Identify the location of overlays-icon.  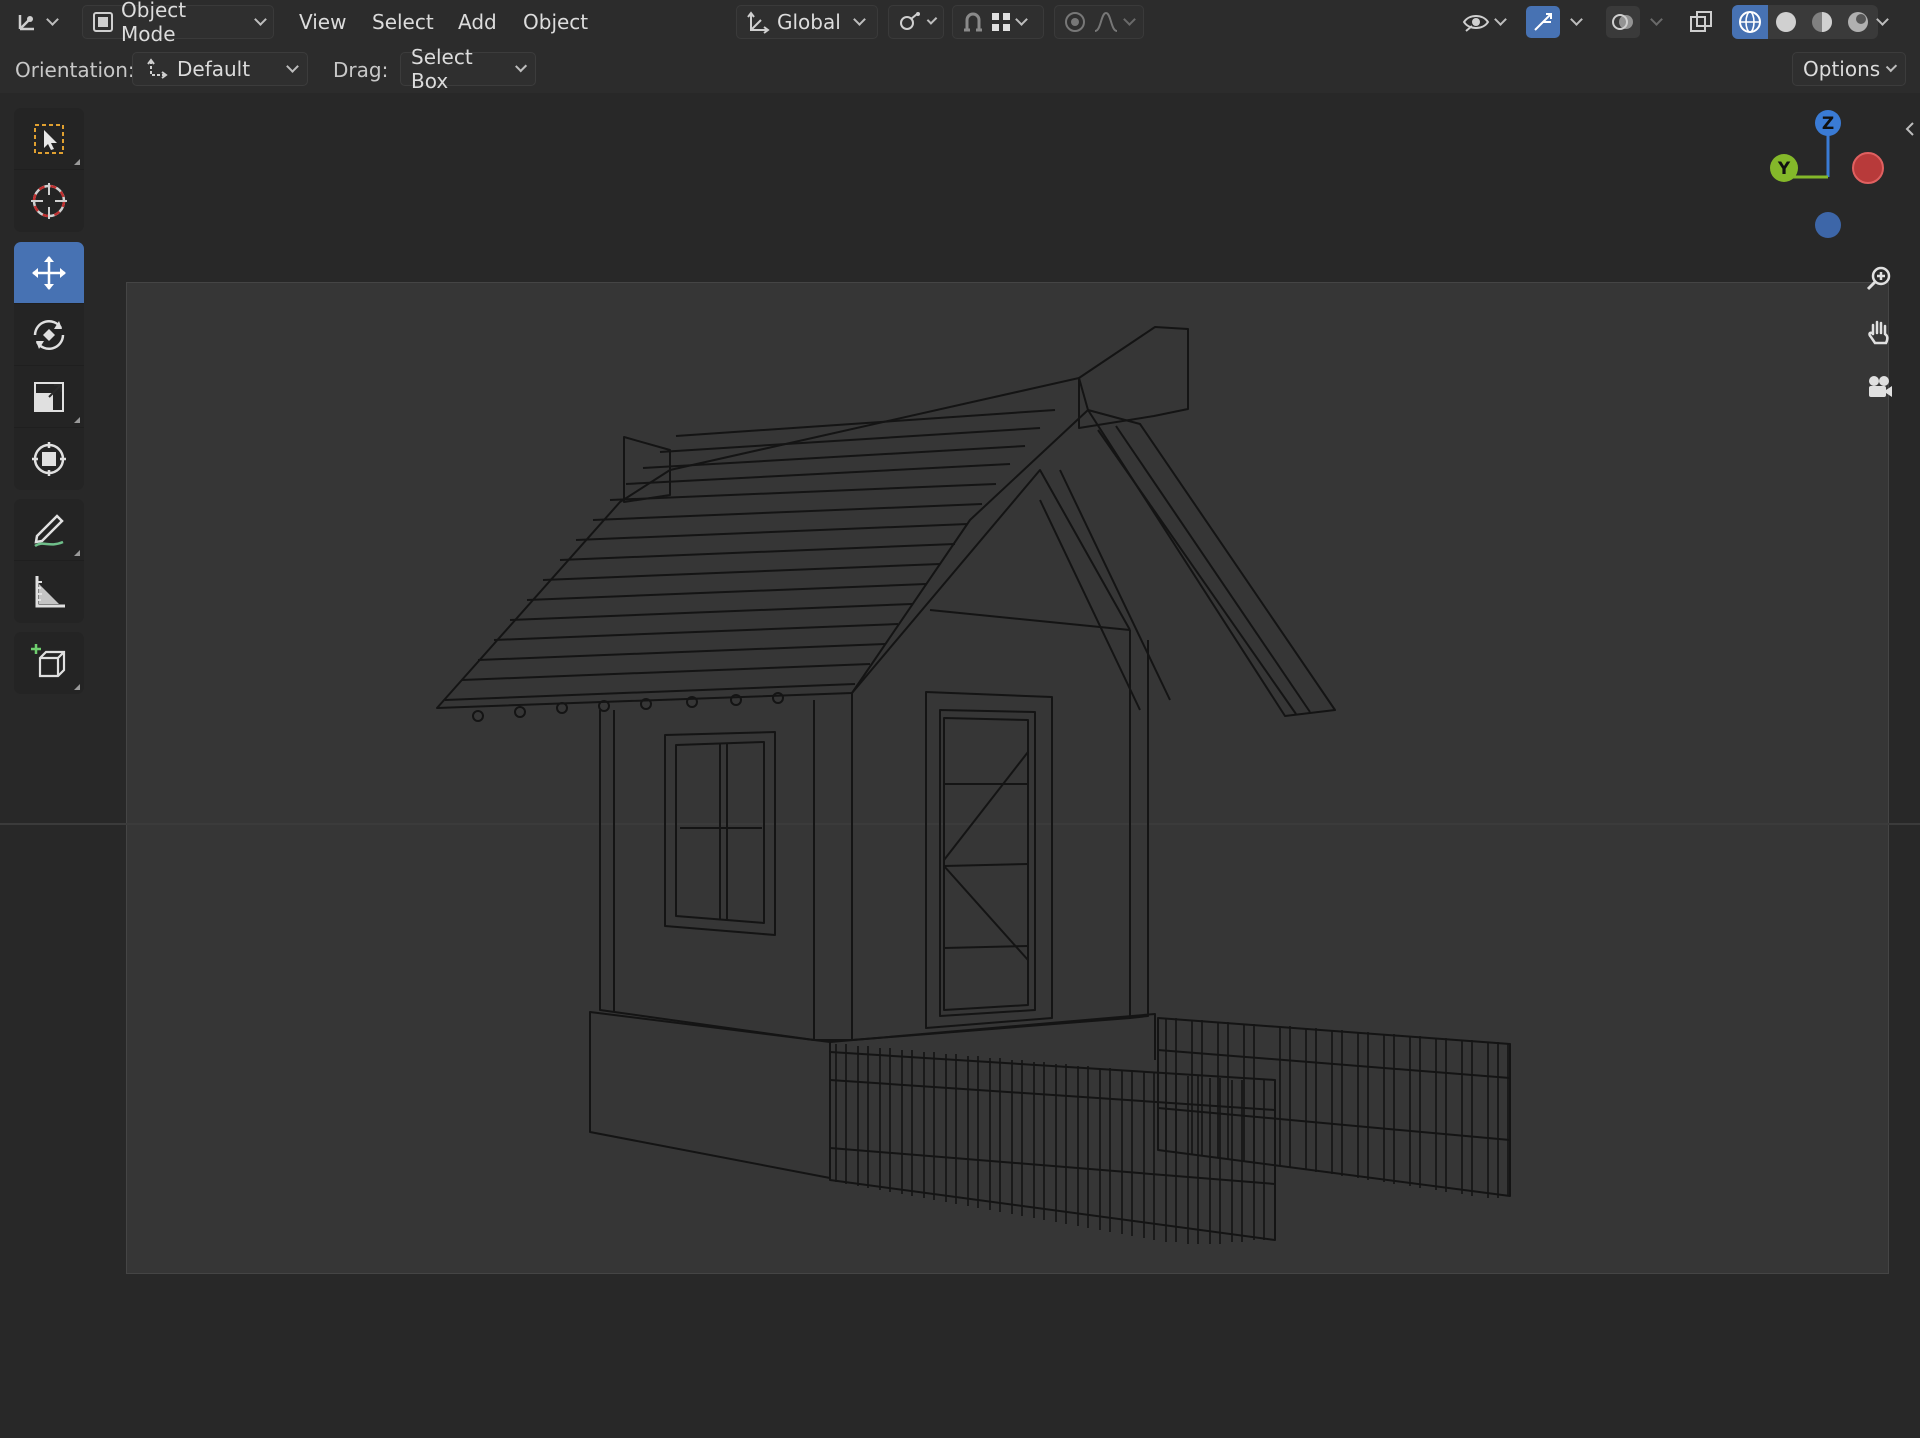
(1623, 22).